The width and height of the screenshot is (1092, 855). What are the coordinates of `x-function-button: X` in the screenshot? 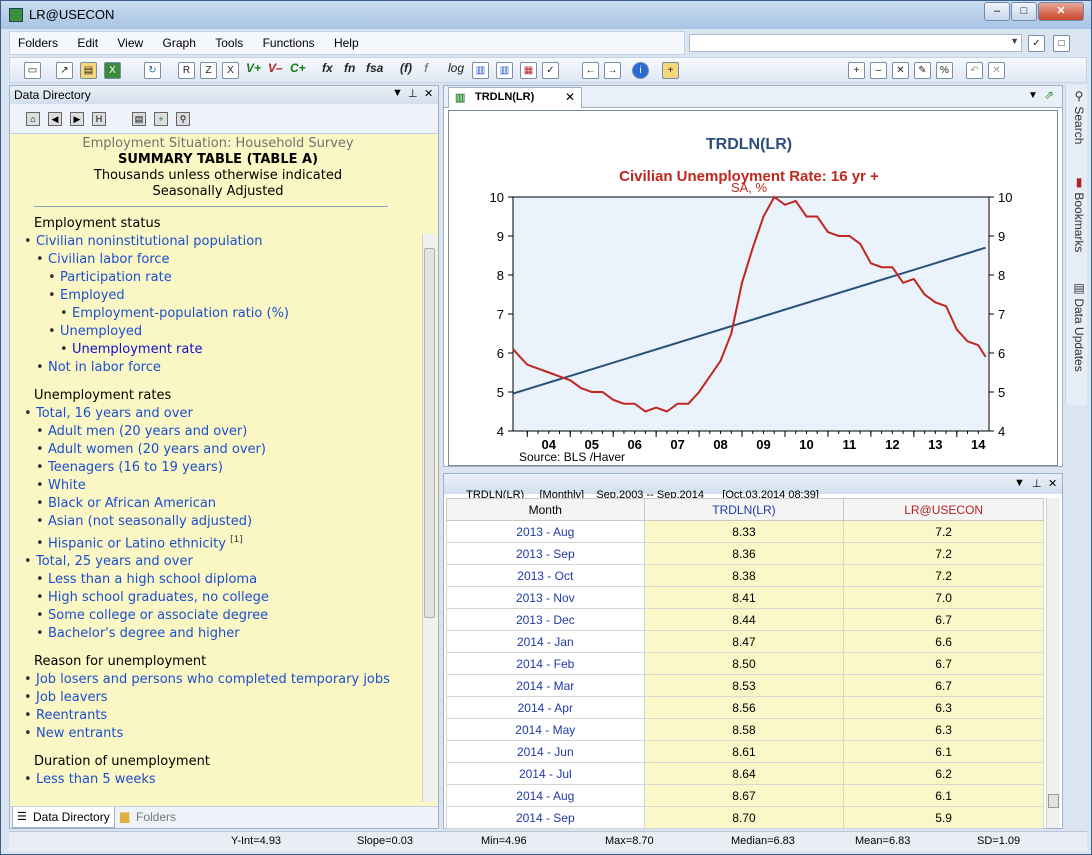 It's located at (230, 70).